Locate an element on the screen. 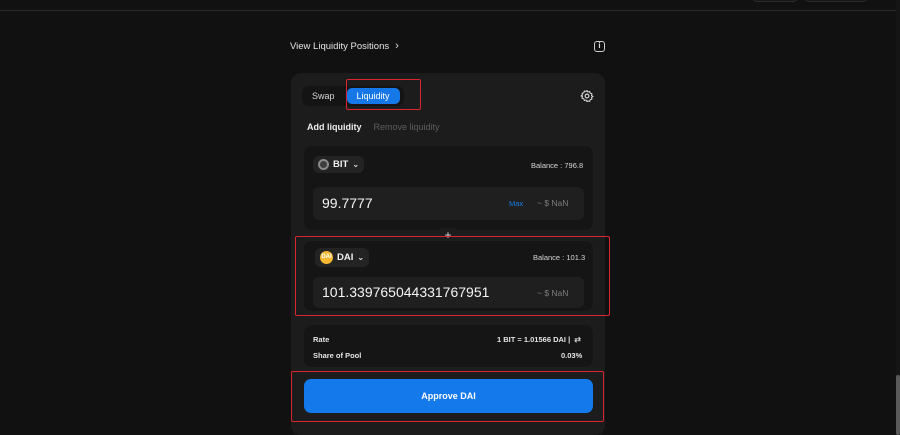 The width and height of the screenshot is (900, 435). token-b-balance: Balance : 101.3 is located at coordinates (559, 257).